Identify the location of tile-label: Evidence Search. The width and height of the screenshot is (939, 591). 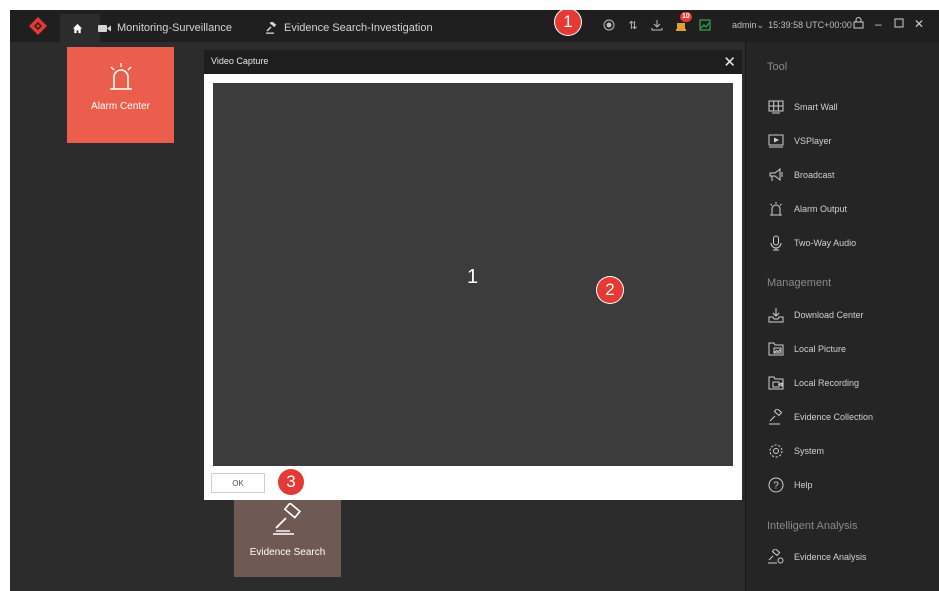
(287, 552).